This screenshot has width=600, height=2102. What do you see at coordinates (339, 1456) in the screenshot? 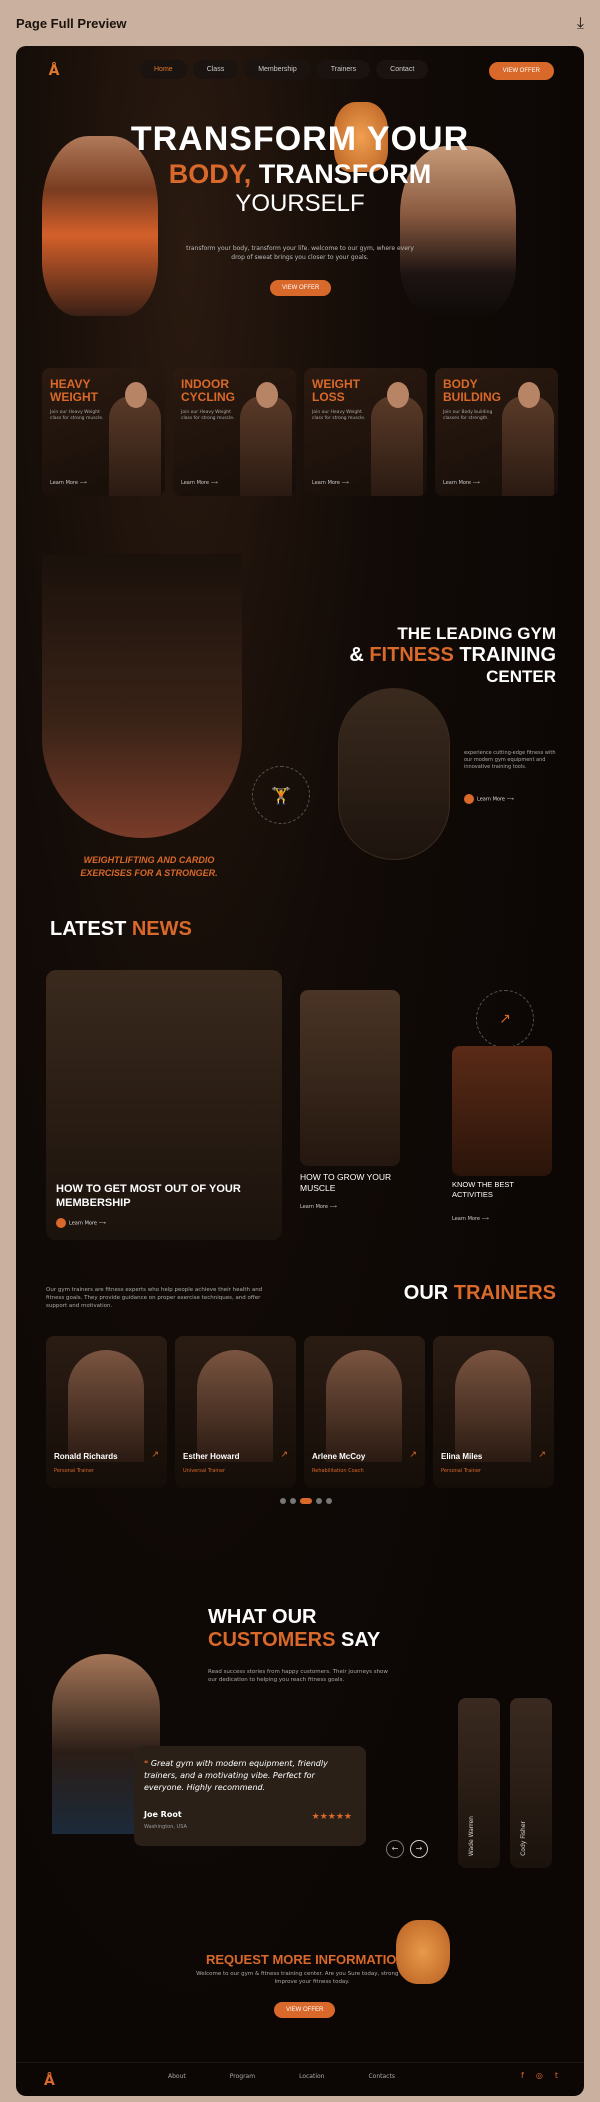
I see `trainer-name: Arlene McCoy` at bounding box center [339, 1456].